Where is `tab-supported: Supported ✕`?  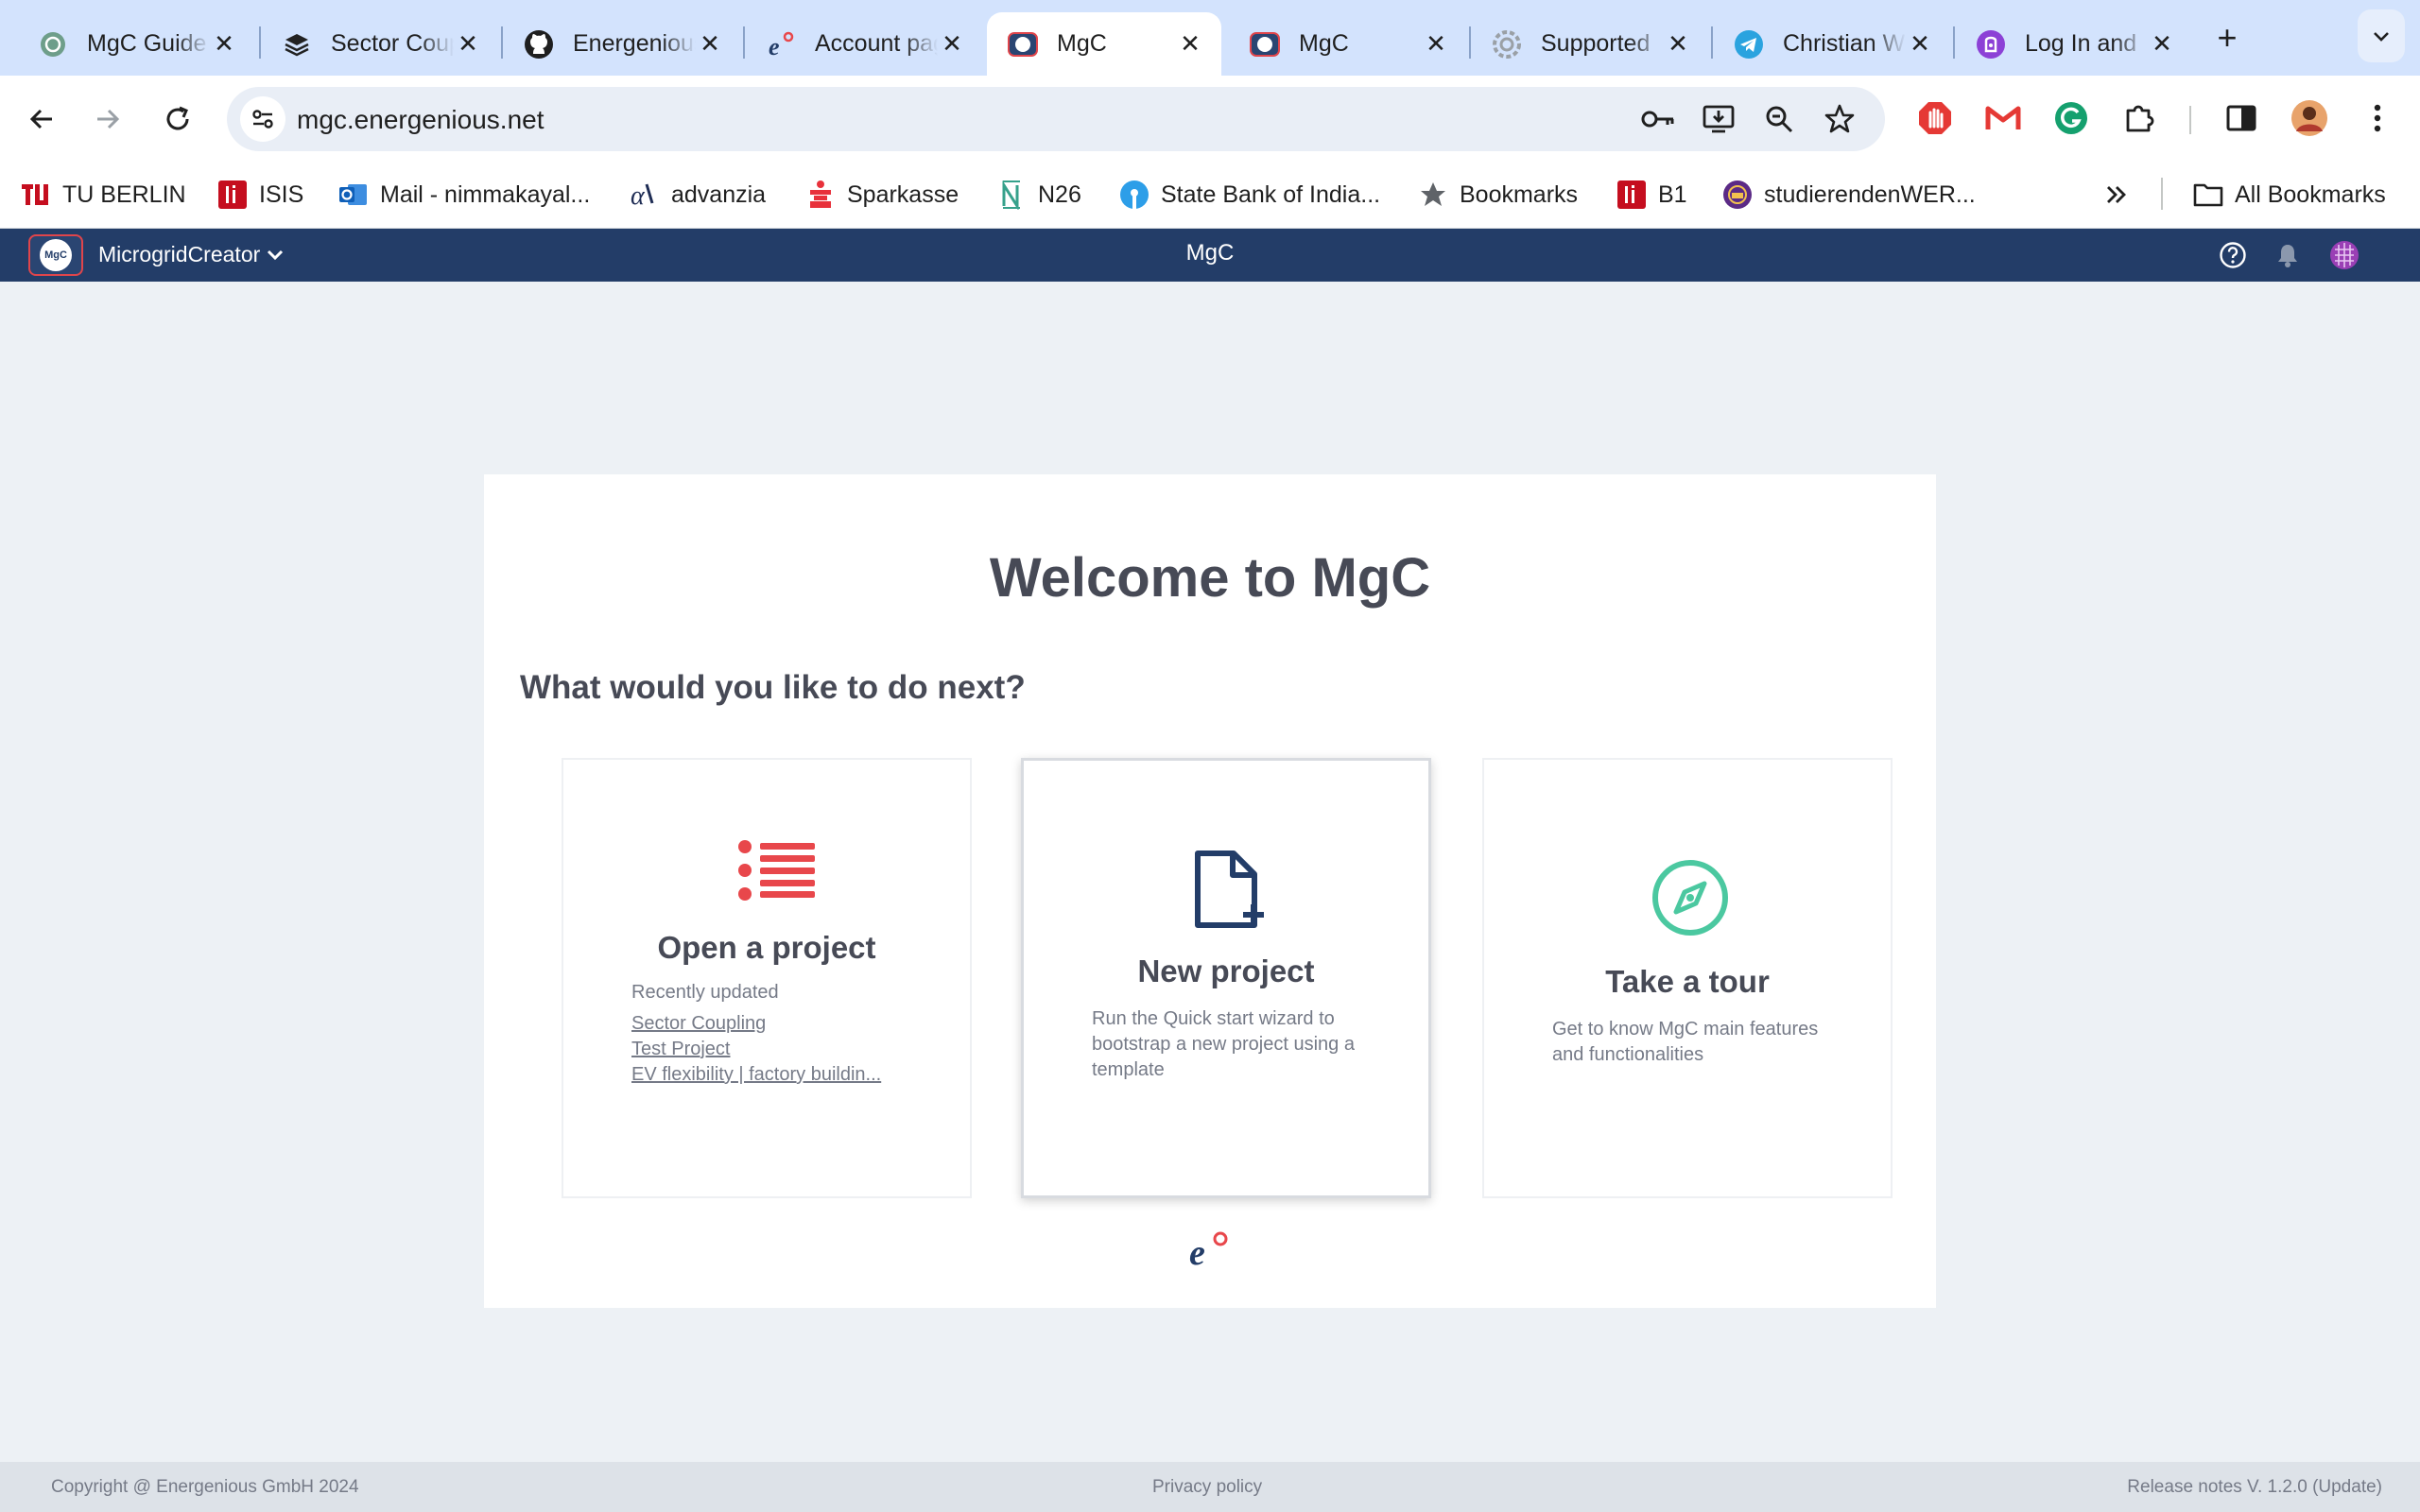
tab-supported: Supported ✕ is located at coordinates (1590, 44).